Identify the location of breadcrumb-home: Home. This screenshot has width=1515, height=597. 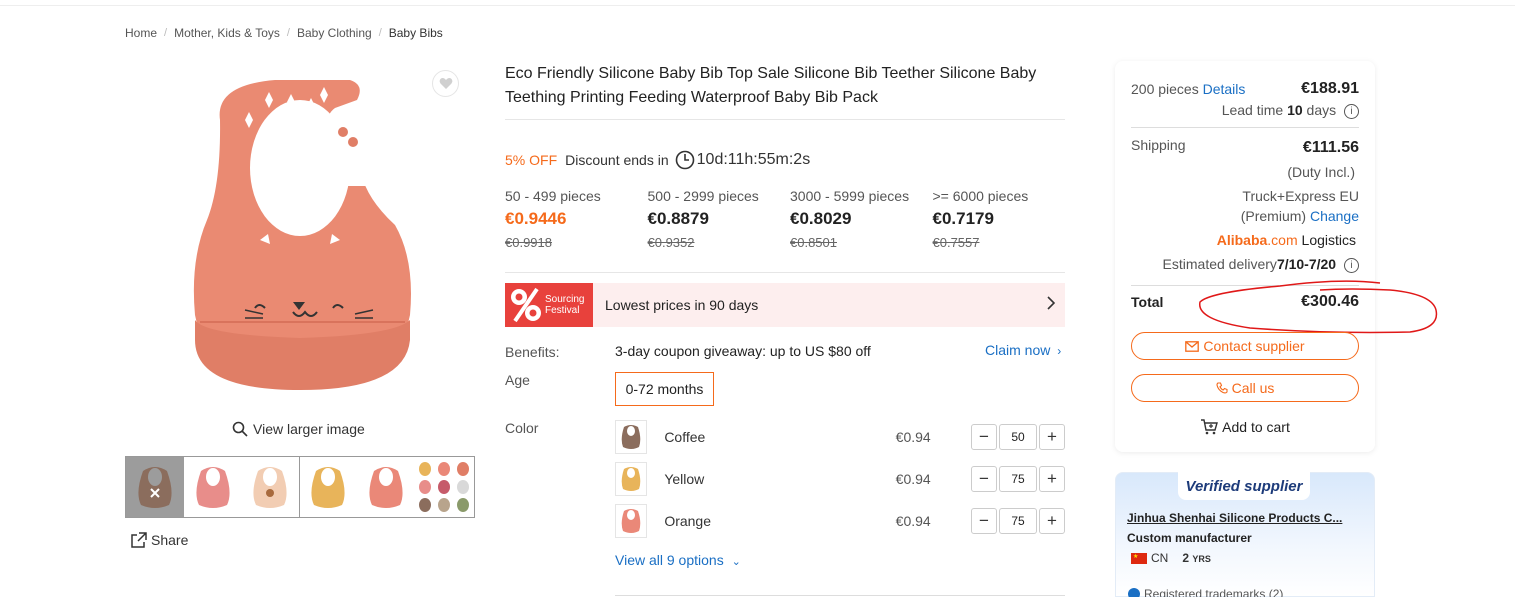
(141, 33).